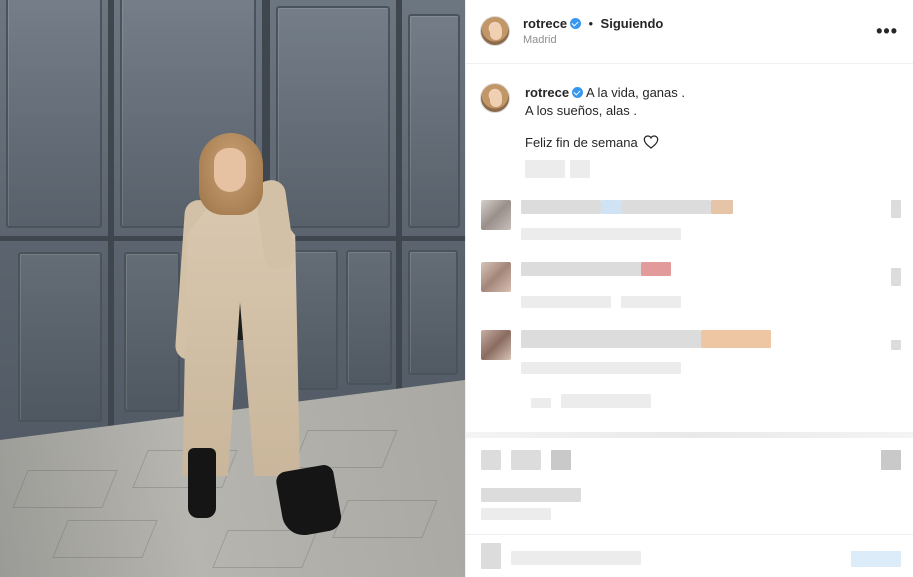 The image size is (913, 577). What do you see at coordinates (689, 435) in the screenshot?
I see `section-divider` at bounding box center [689, 435].